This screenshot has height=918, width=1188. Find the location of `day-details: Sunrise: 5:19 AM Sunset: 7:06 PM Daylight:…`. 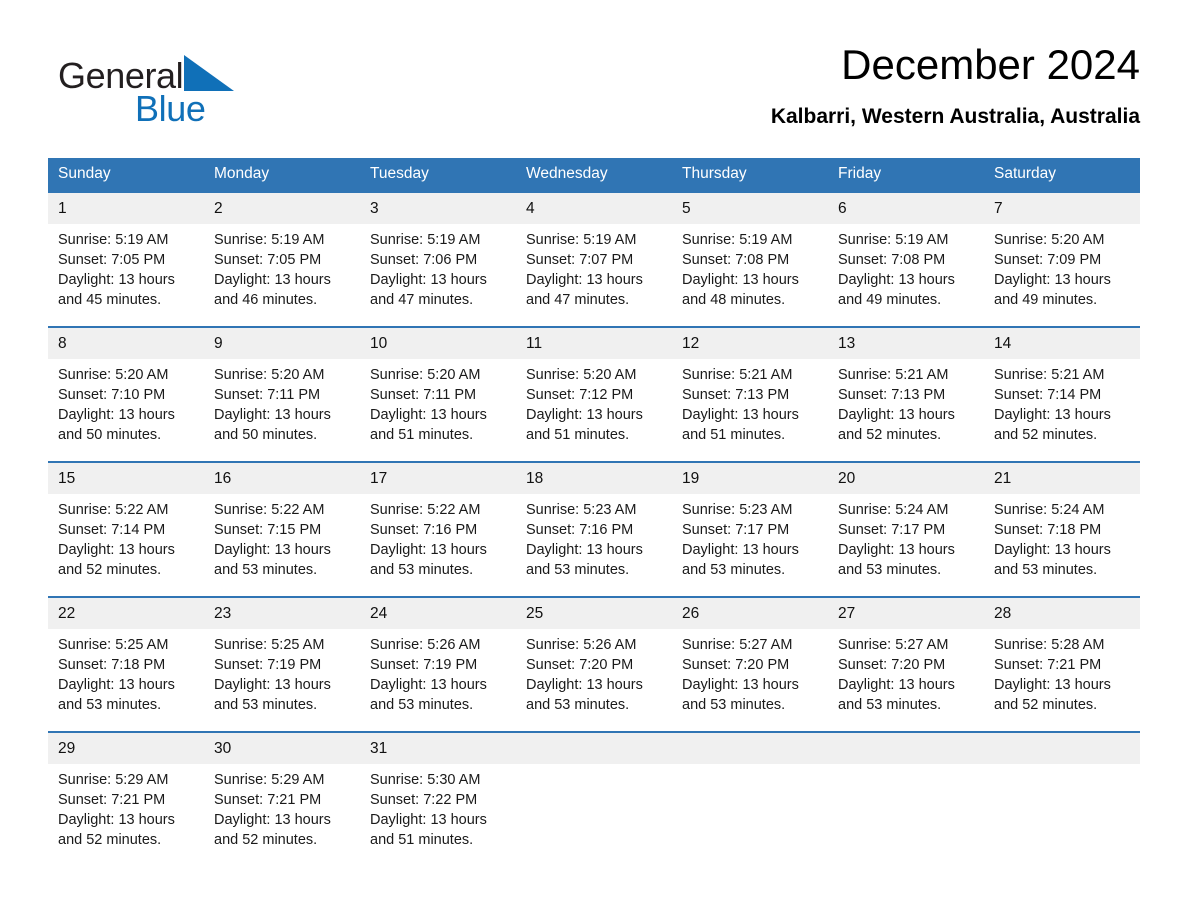

day-details: Sunrise: 5:19 AM Sunset: 7:06 PM Daylight:… is located at coordinates (438, 267).